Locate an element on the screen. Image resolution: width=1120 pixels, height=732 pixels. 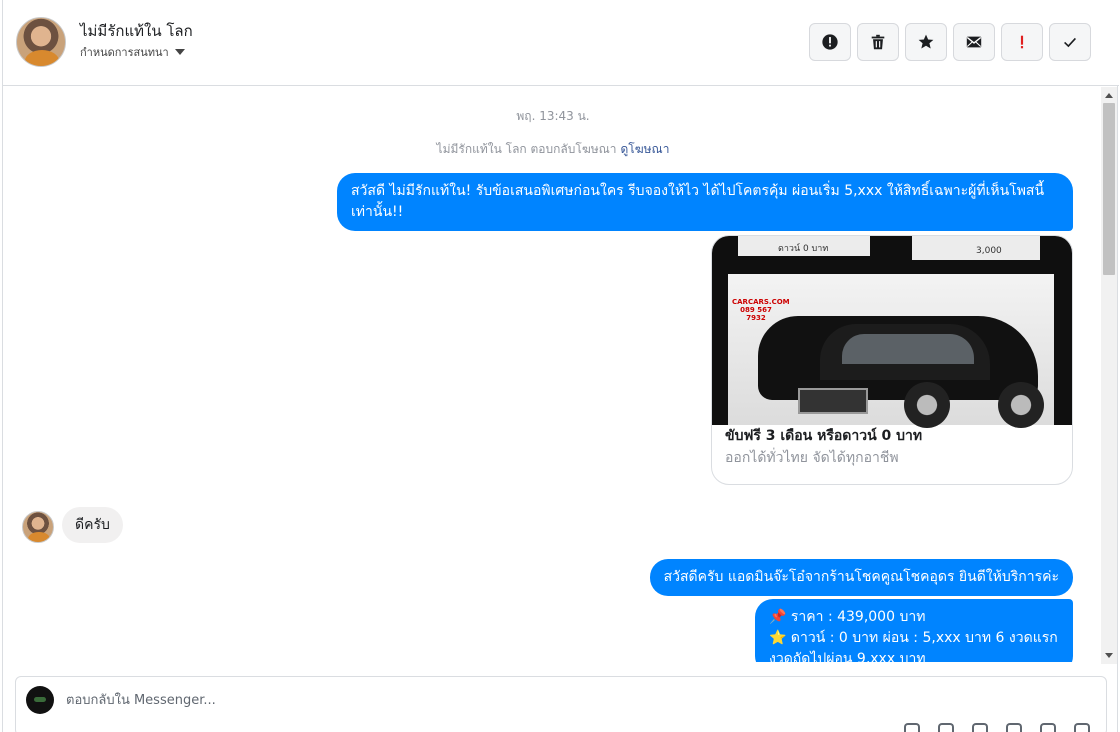
message-line: งวดถัดไปผ่อน 9,xxx บาท is located at coordinates (847, 656).